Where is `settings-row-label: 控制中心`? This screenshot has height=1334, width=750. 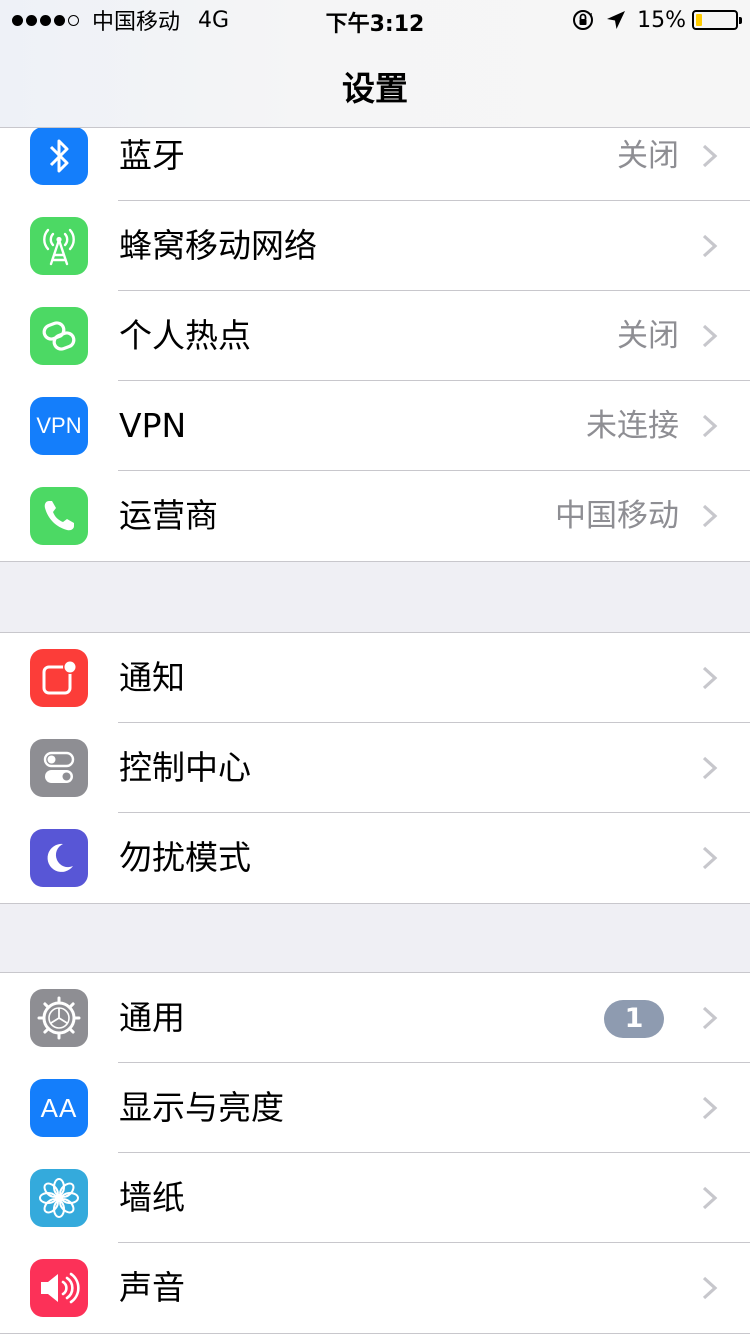
settings-row-label: 控制中心 is located at coordinates (185, 767).